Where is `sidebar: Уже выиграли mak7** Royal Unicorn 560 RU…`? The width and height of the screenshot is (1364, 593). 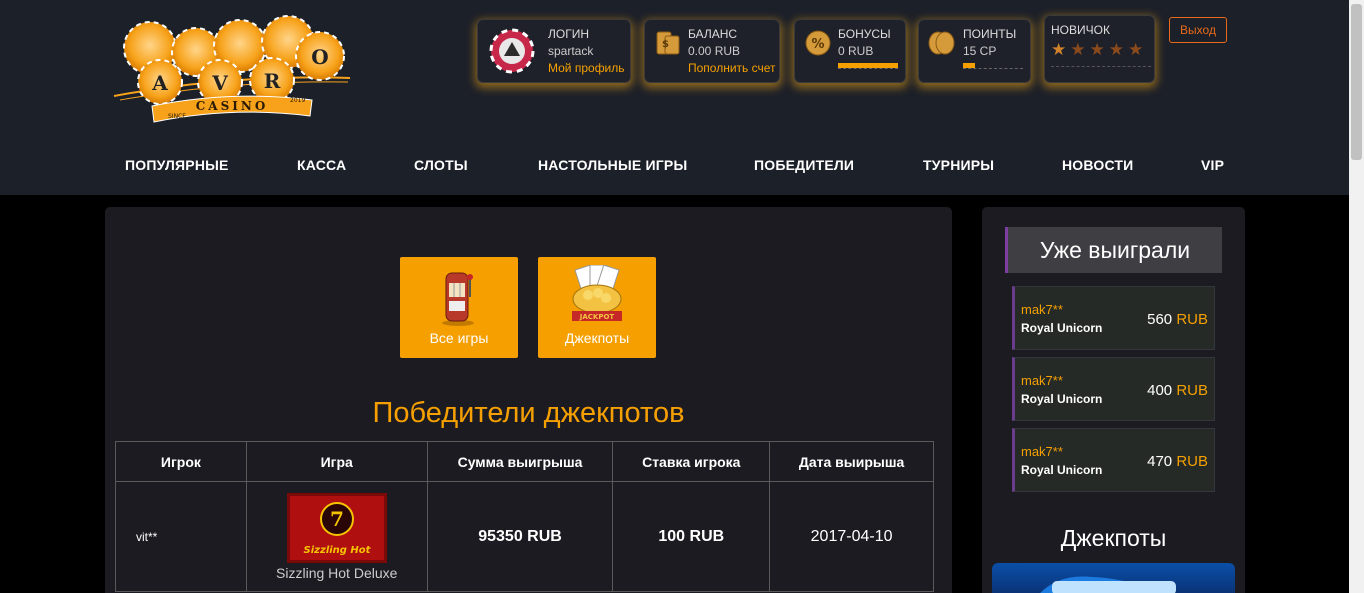 sidebar: Уже выиграли mak7** Royal Unicorn 560 RU… is located at coordinates (1113, 400).